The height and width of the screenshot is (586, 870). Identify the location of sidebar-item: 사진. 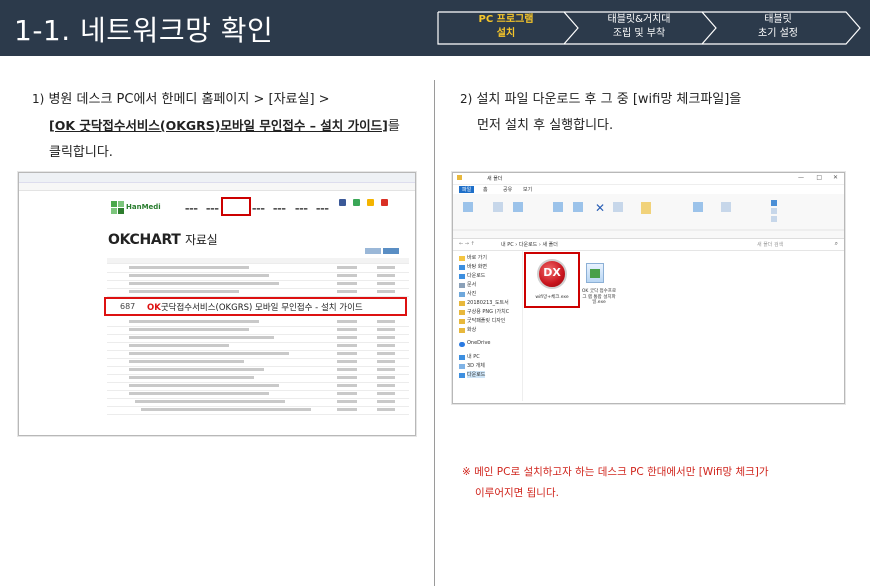
(471, 293).